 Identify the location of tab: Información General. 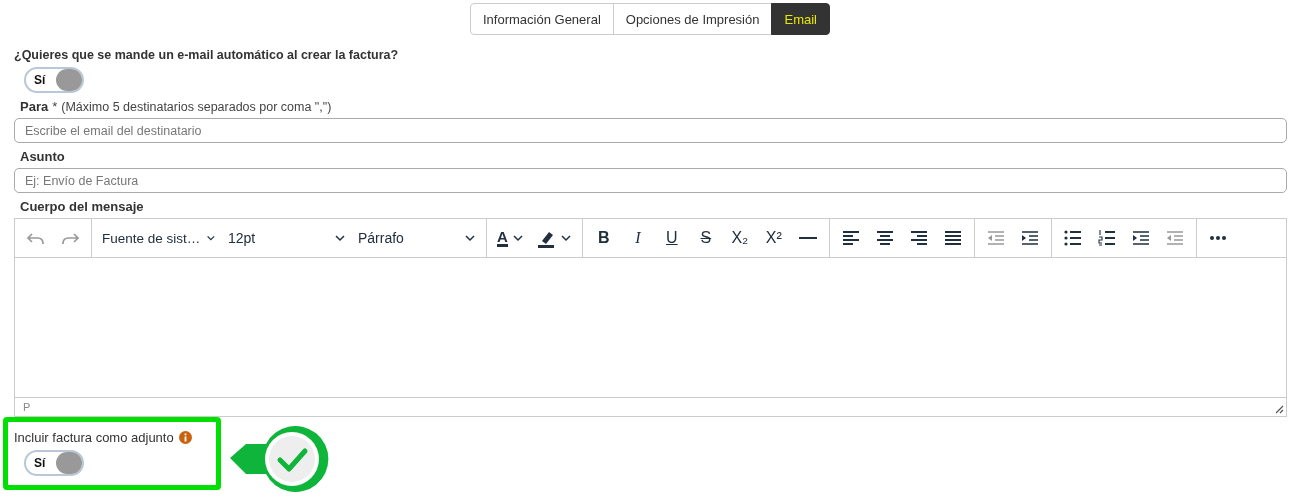
(542, 19).